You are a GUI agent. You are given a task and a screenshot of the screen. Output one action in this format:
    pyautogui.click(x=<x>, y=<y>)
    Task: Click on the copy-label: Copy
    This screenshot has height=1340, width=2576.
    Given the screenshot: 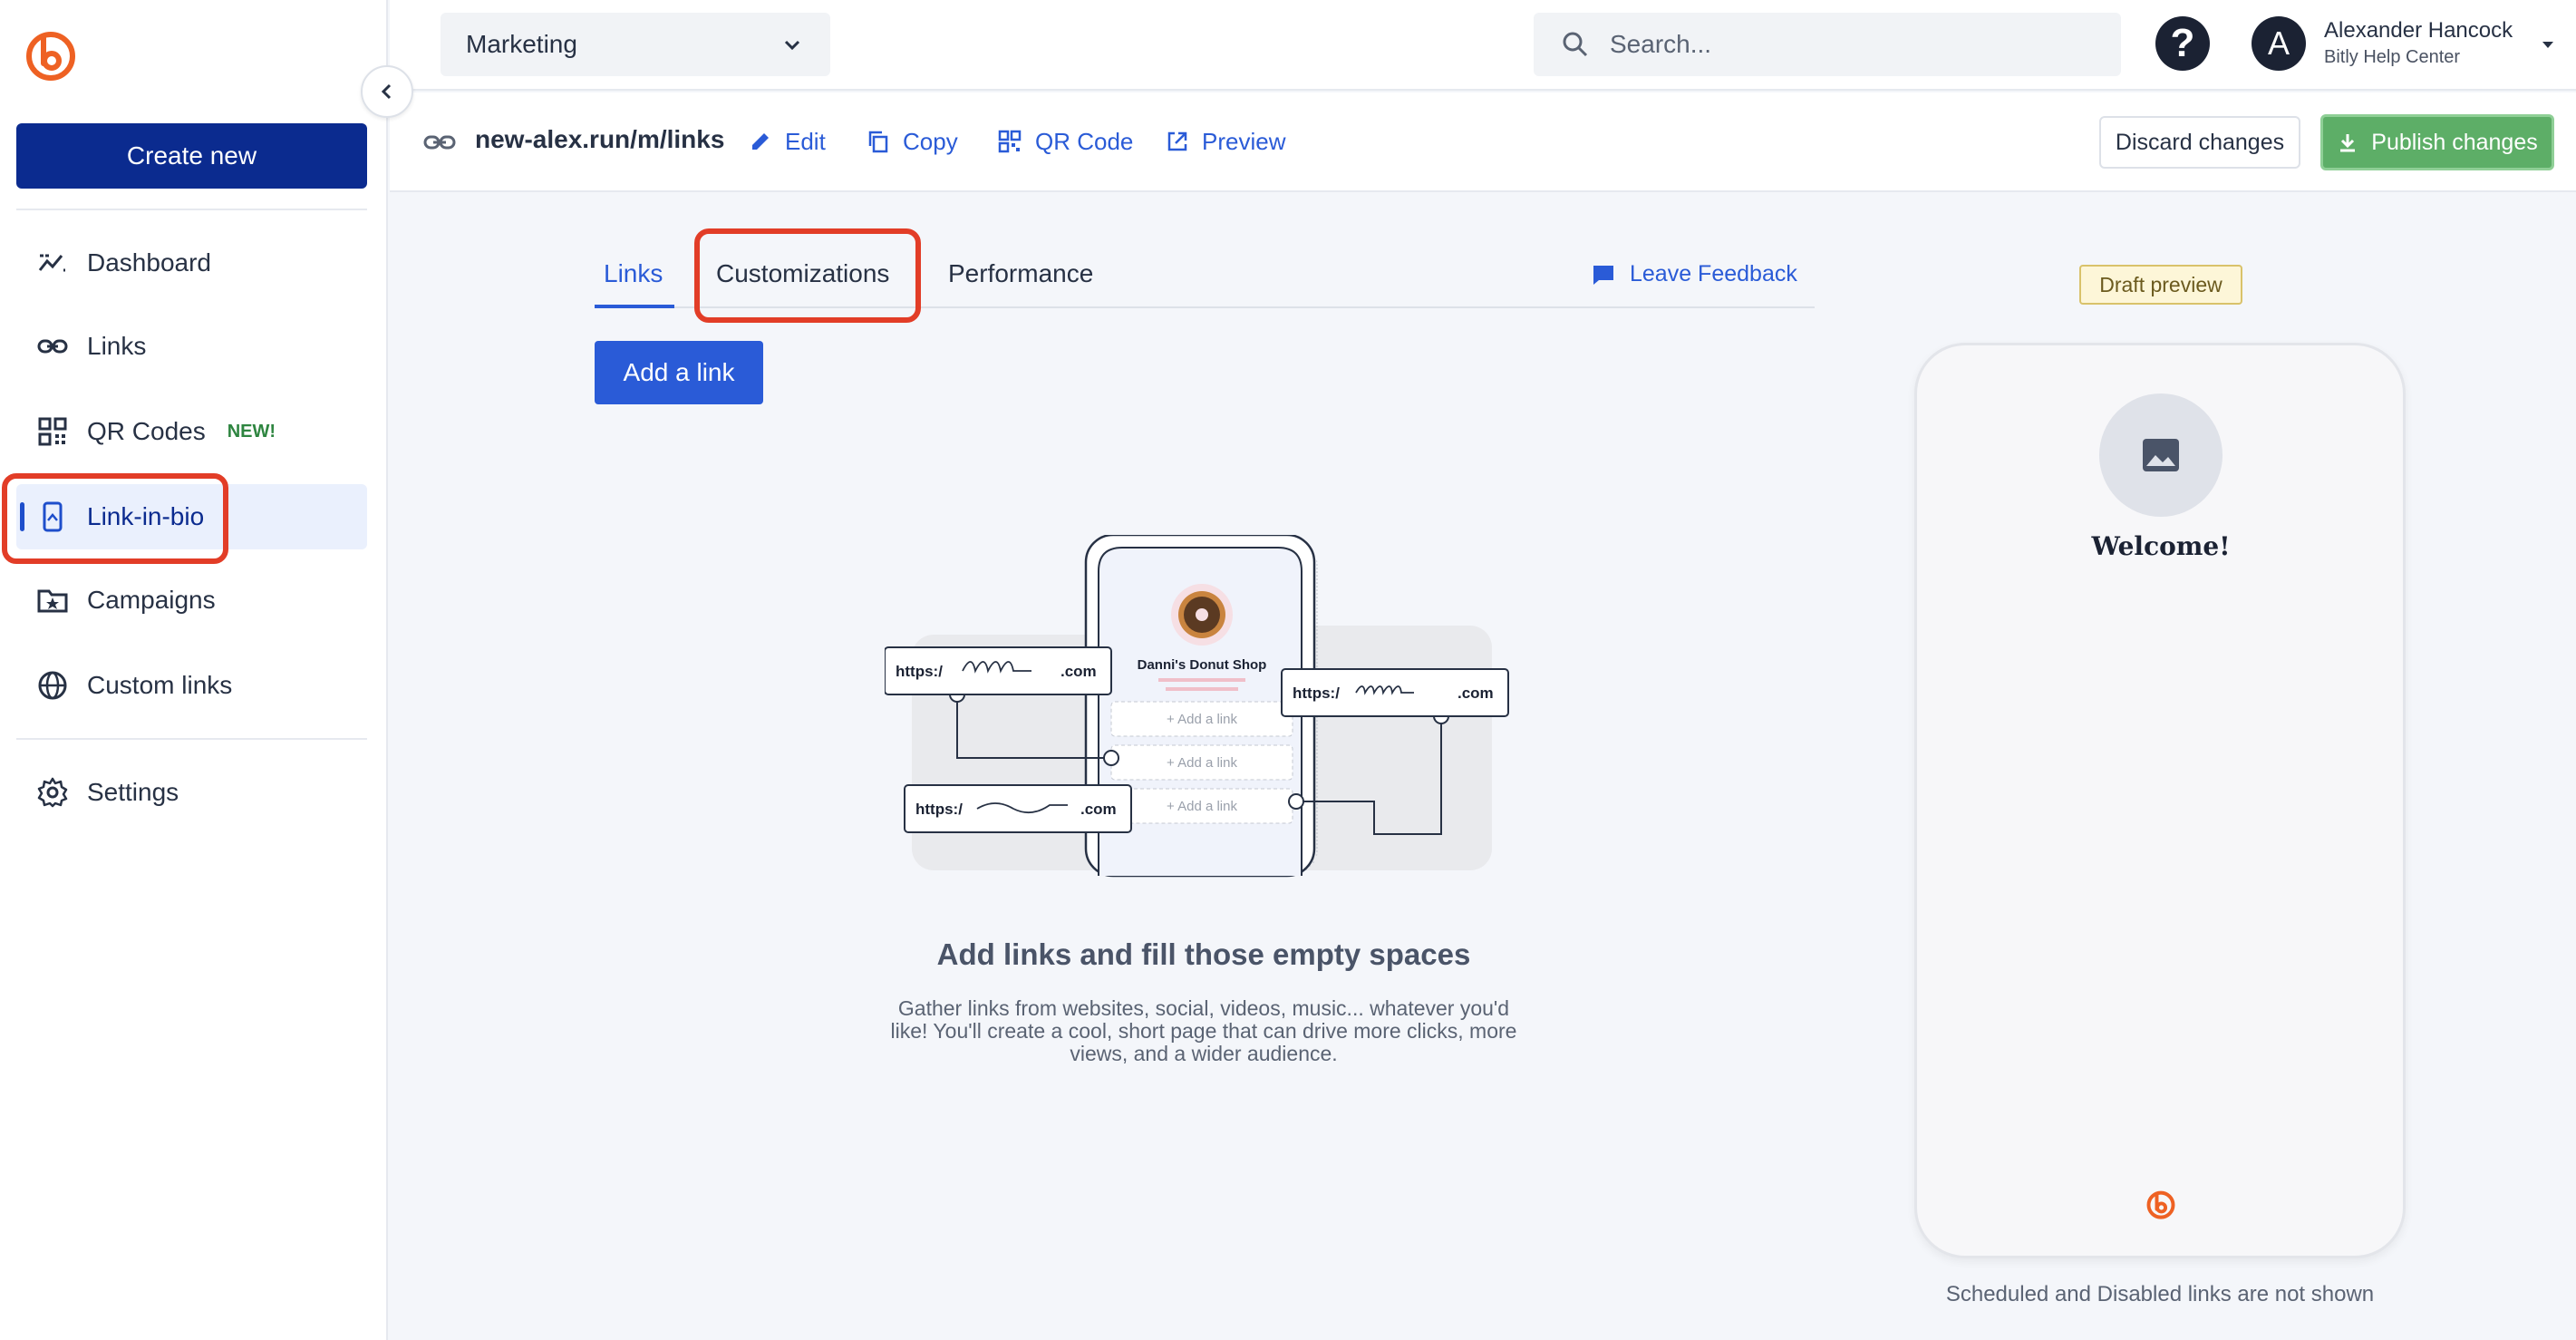 What is the action you would take?
    pyautogui.click(x=930, y=141)
    